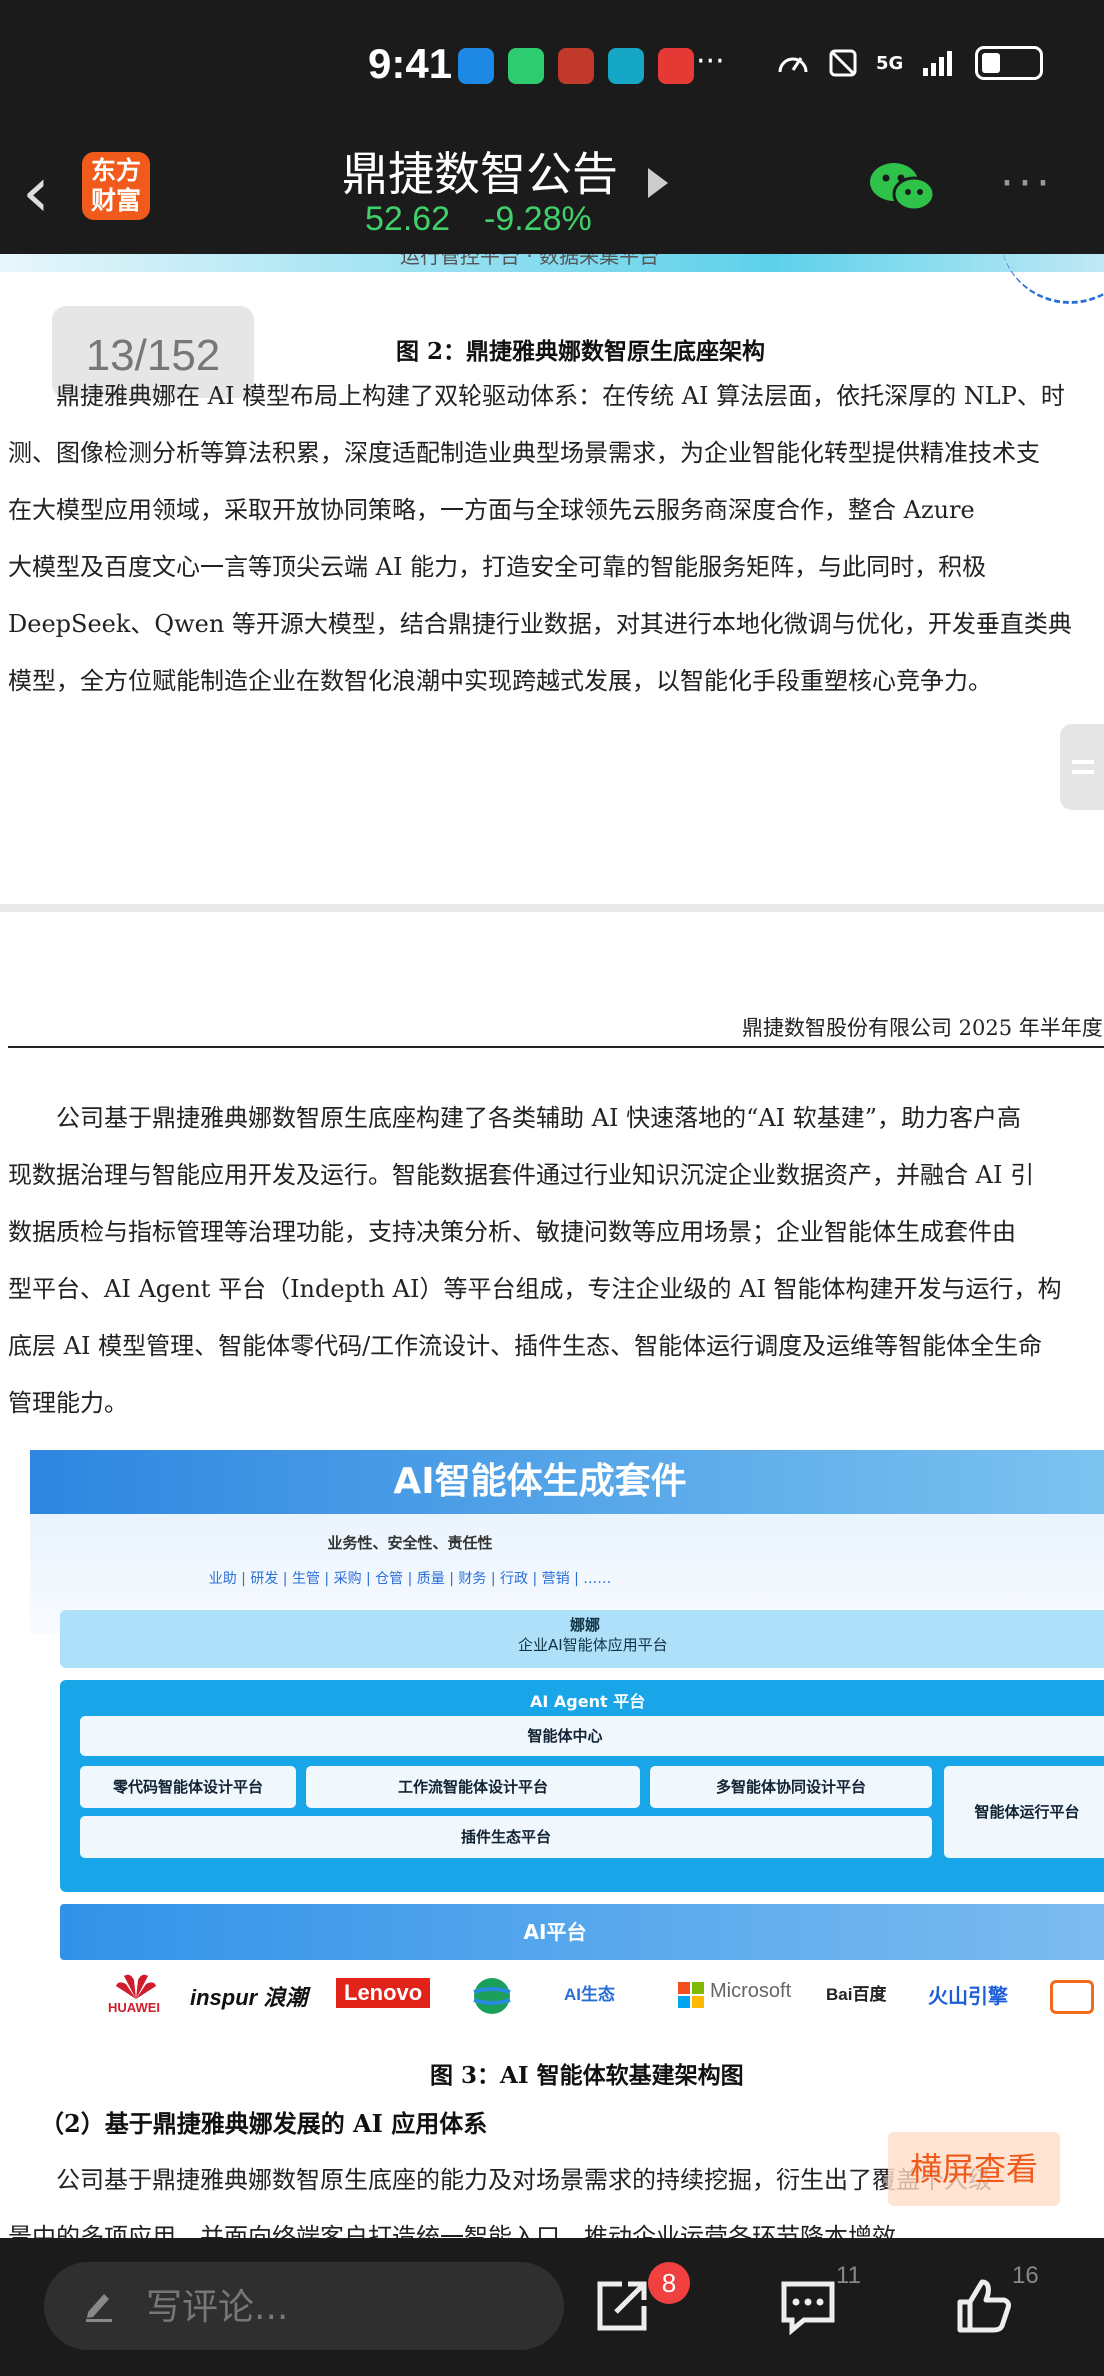  Describe the element at coordinates (410, 63) in the screenshot. I see `status-time: 9:41` at that location.